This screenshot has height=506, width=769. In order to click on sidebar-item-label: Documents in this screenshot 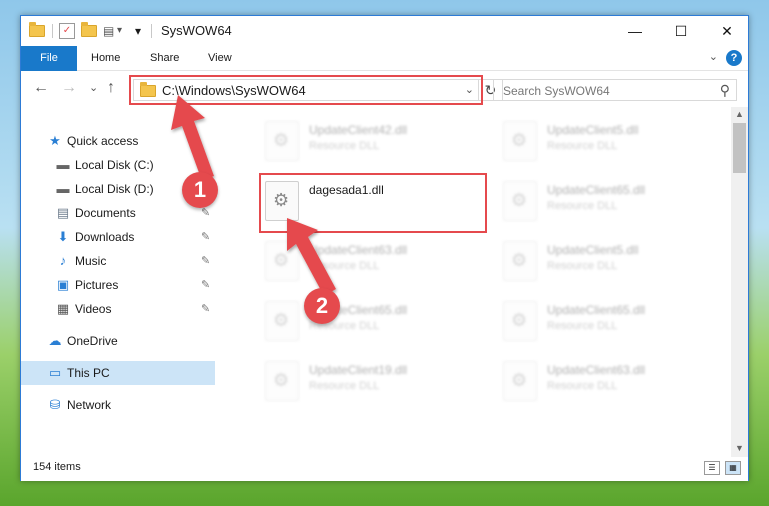, I will do `click(105, 213)`.